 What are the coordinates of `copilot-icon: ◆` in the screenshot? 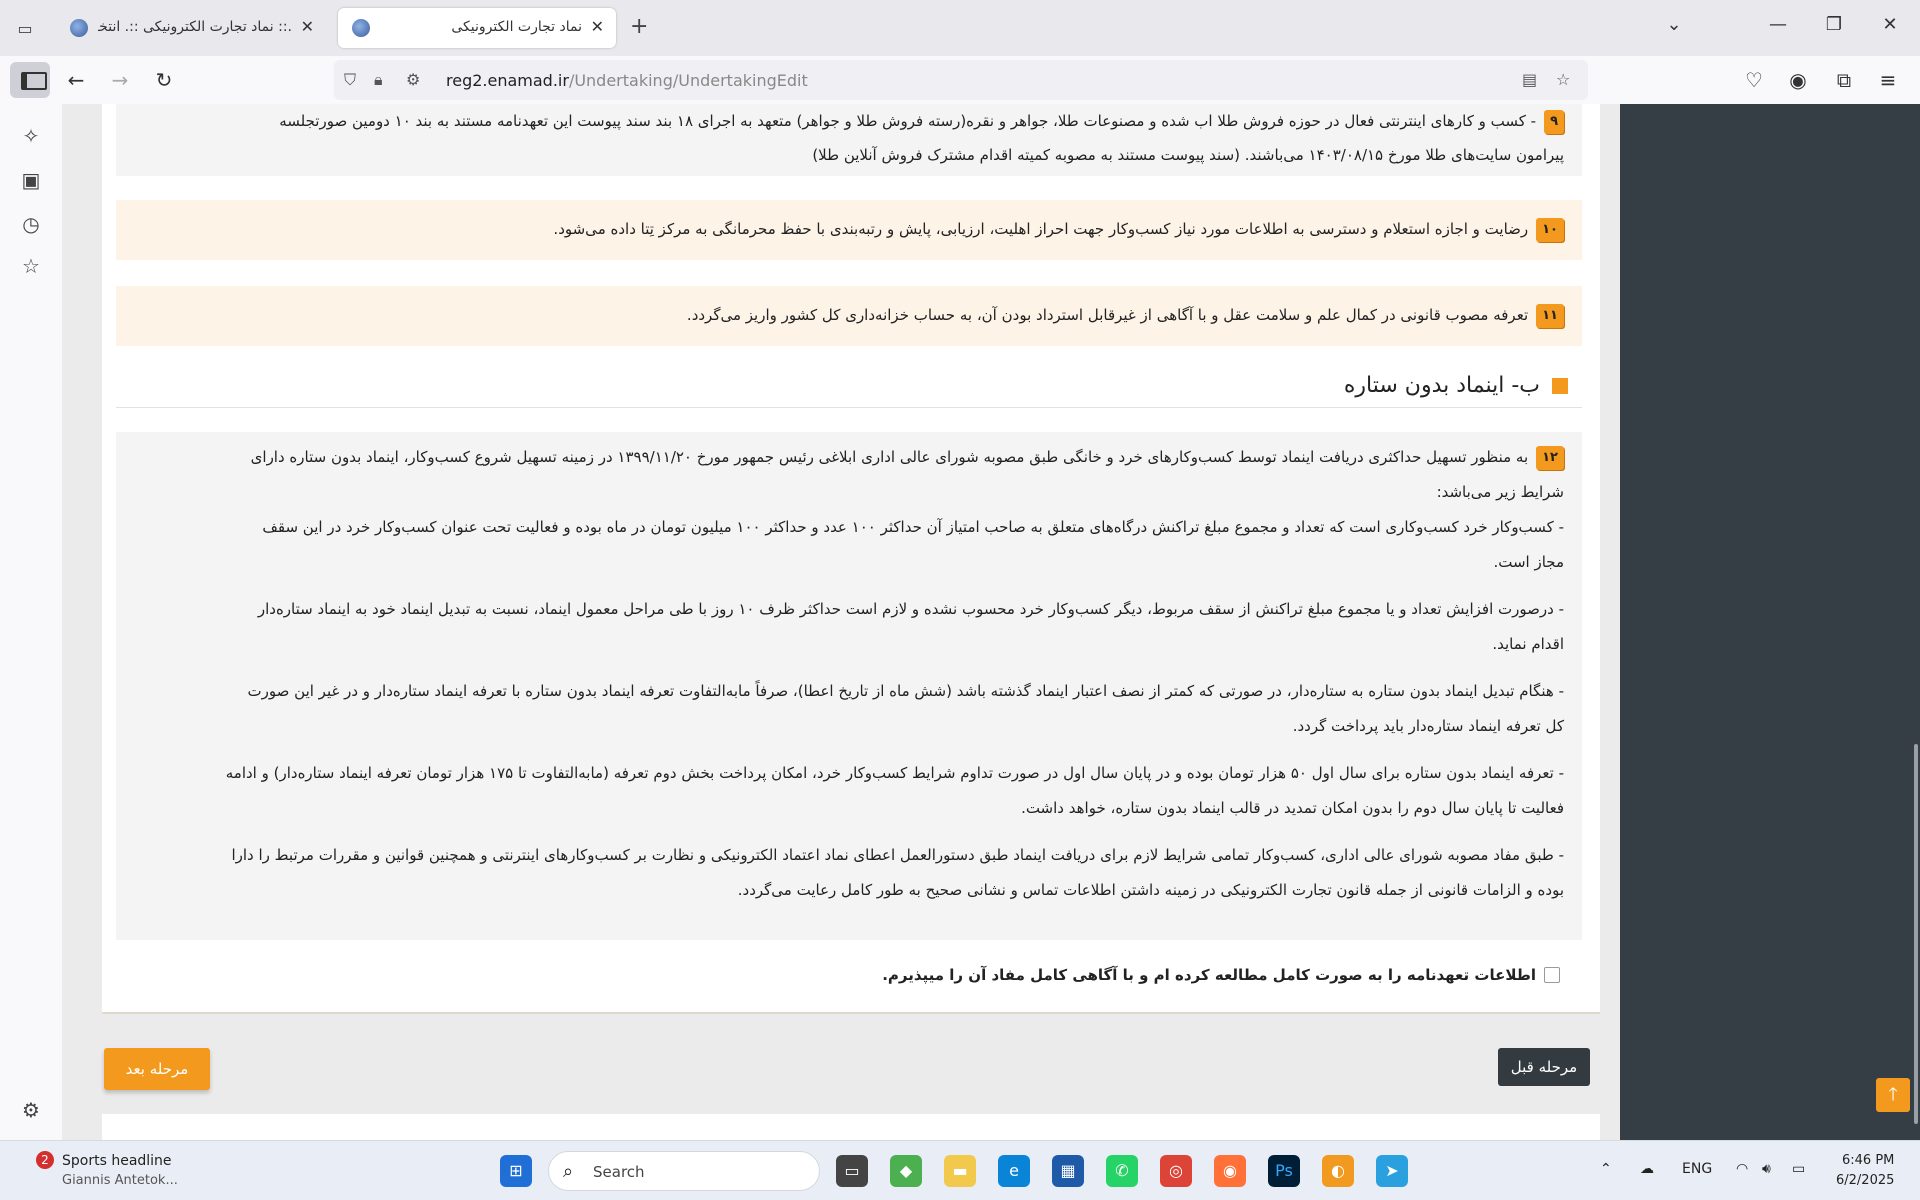 It's located at (906, 1171).